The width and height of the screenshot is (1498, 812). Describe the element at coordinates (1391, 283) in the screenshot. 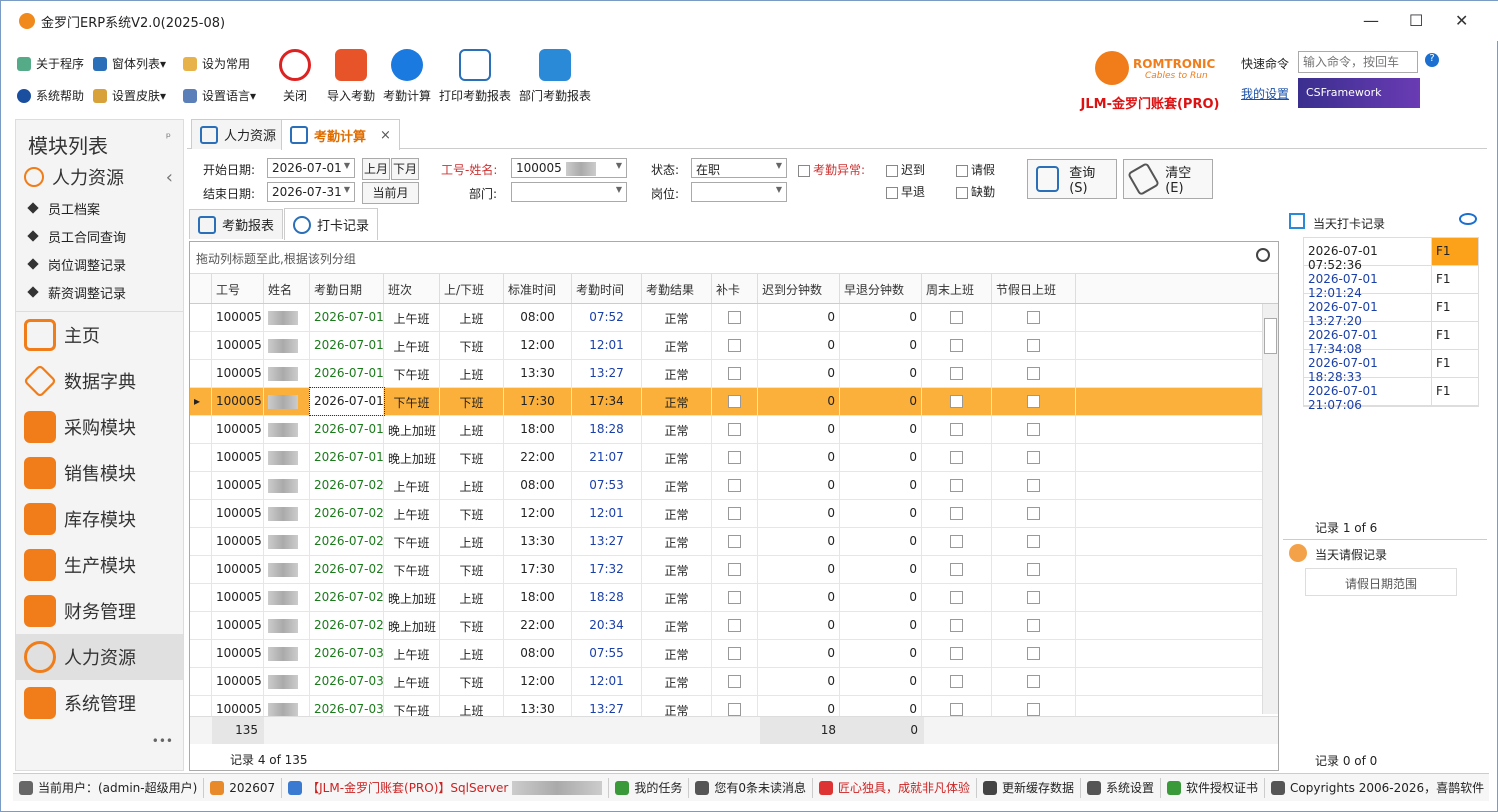

I see `punch-row: 2026-07-01 12:01:24 F1` at that location.